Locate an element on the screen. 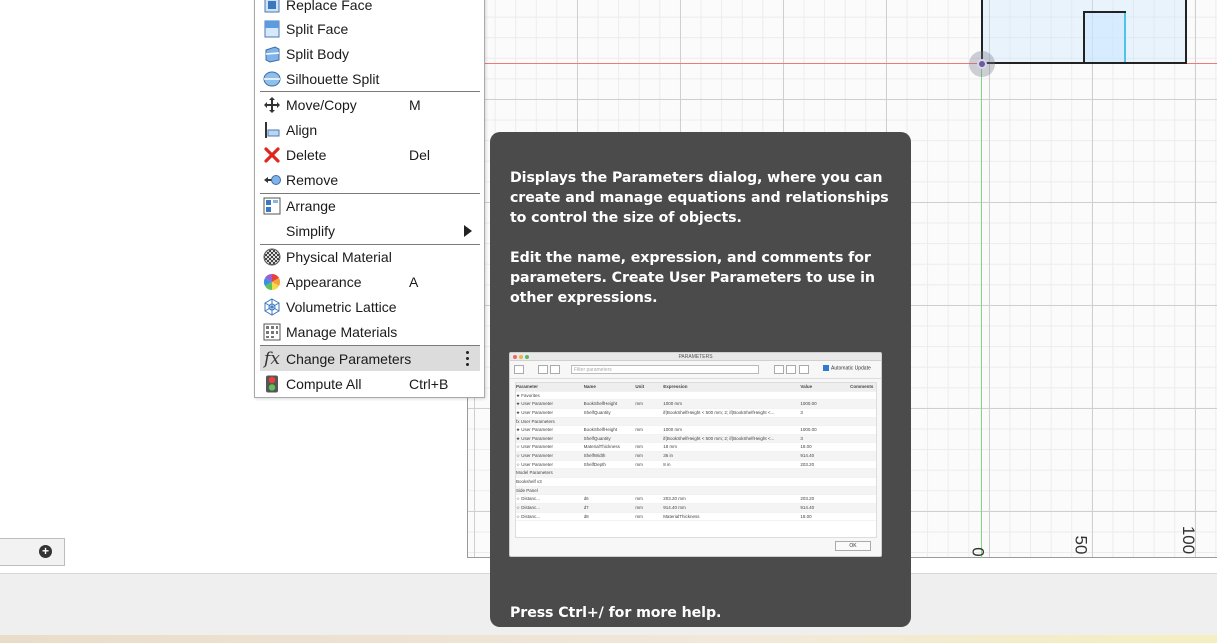 The image size is (1217, 643). menu-item-volumetric-lattice: Volumetric Lattice is located at coordinates (370, 306).